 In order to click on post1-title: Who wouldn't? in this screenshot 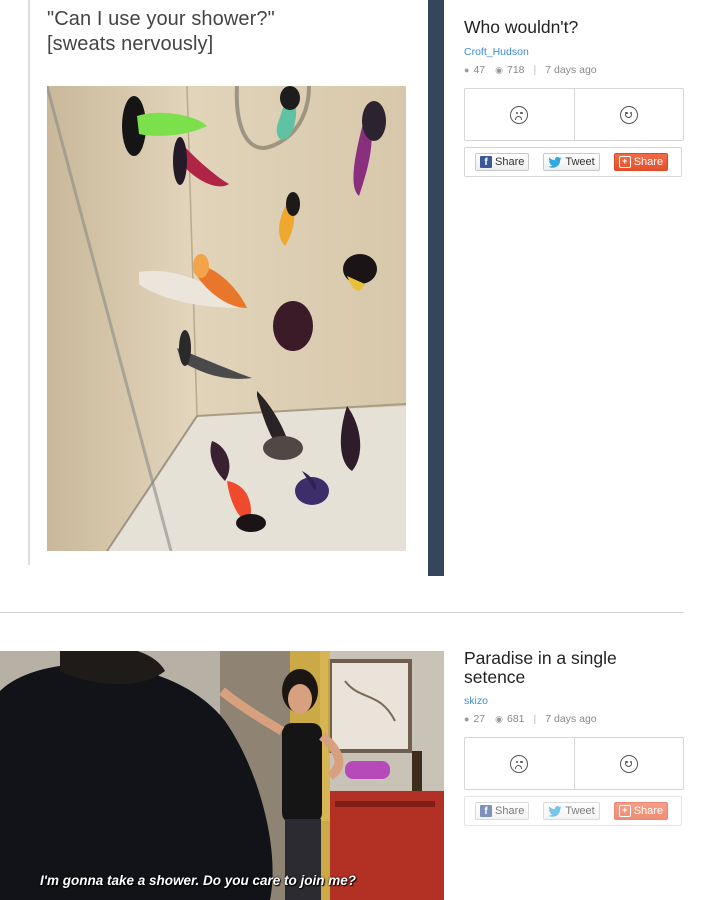, I will do `click(564, 27)`.